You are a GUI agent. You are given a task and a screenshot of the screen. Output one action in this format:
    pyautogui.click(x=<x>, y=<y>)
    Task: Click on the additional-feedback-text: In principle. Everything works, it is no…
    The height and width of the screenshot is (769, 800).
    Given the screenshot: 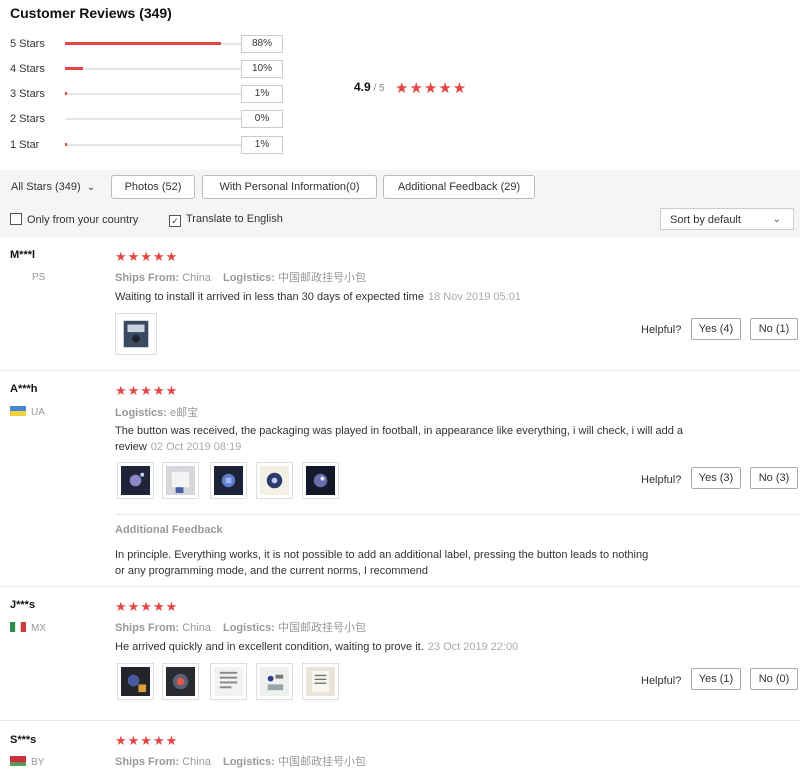 What is the action you would take?
    pyautogui.click(x=425, y=563)
    